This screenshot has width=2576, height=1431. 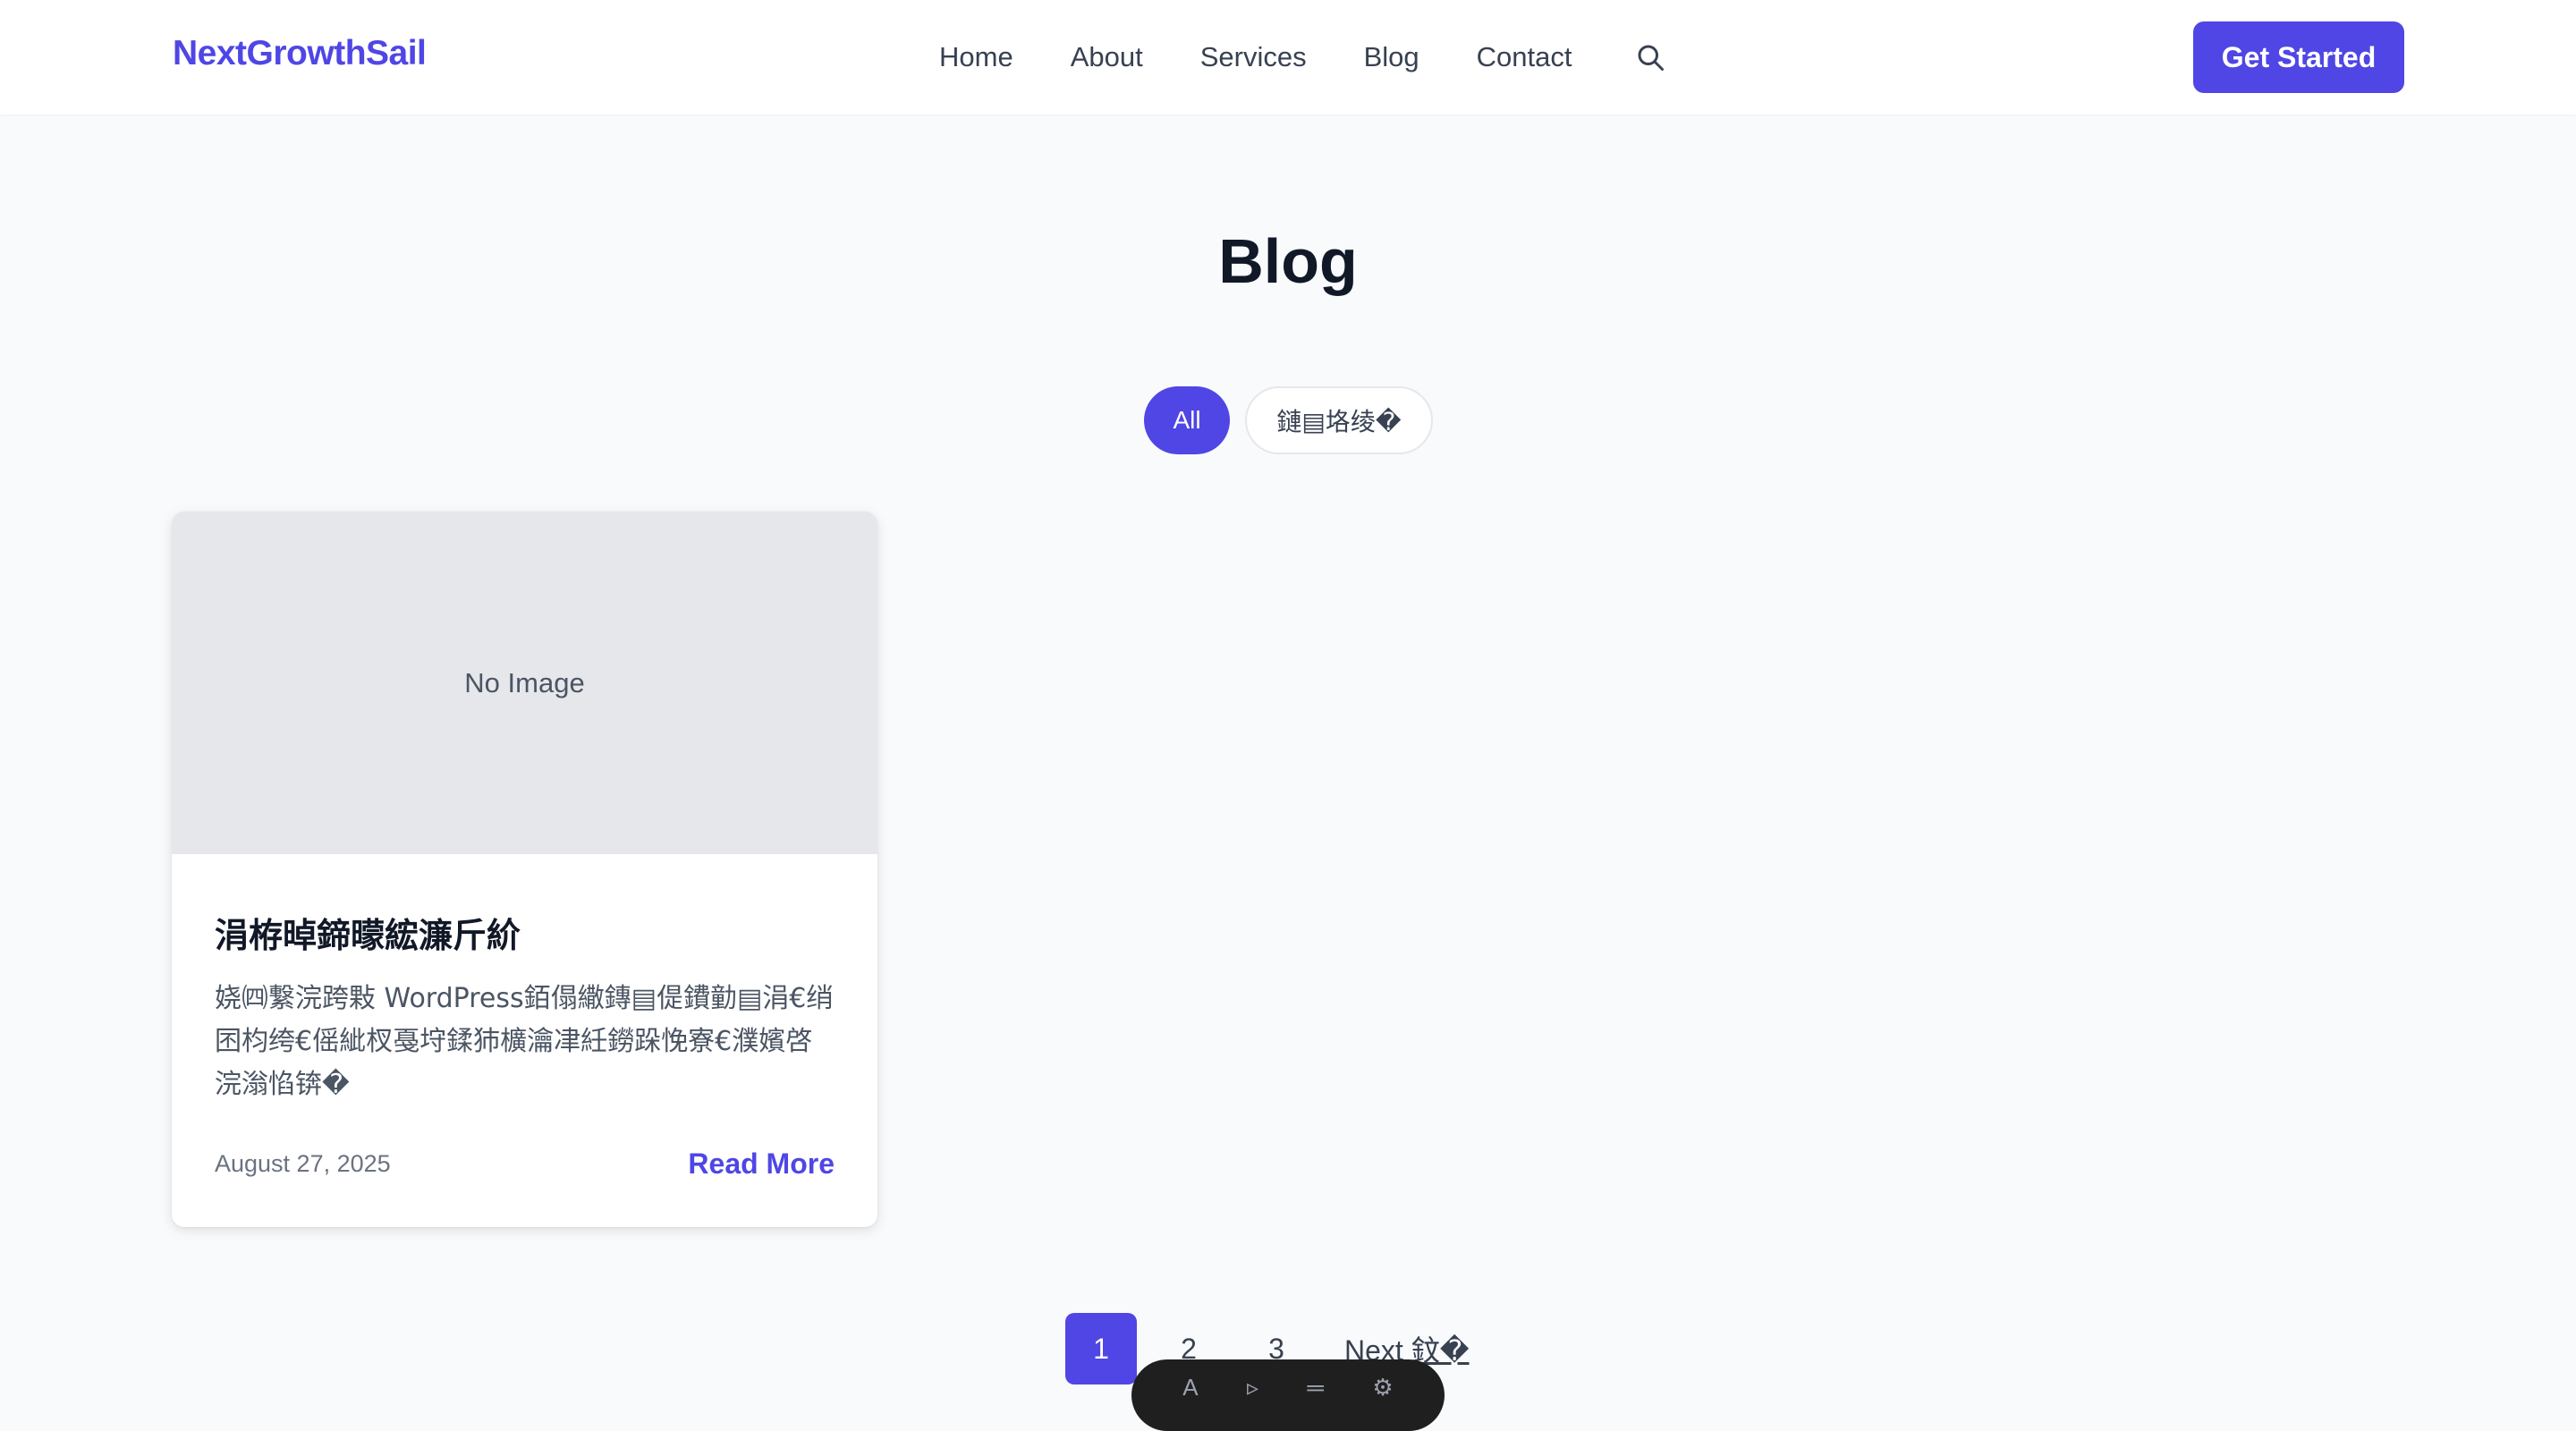 I want to click on toolbar-text-tool: A, so click(x=1190, y=1388).